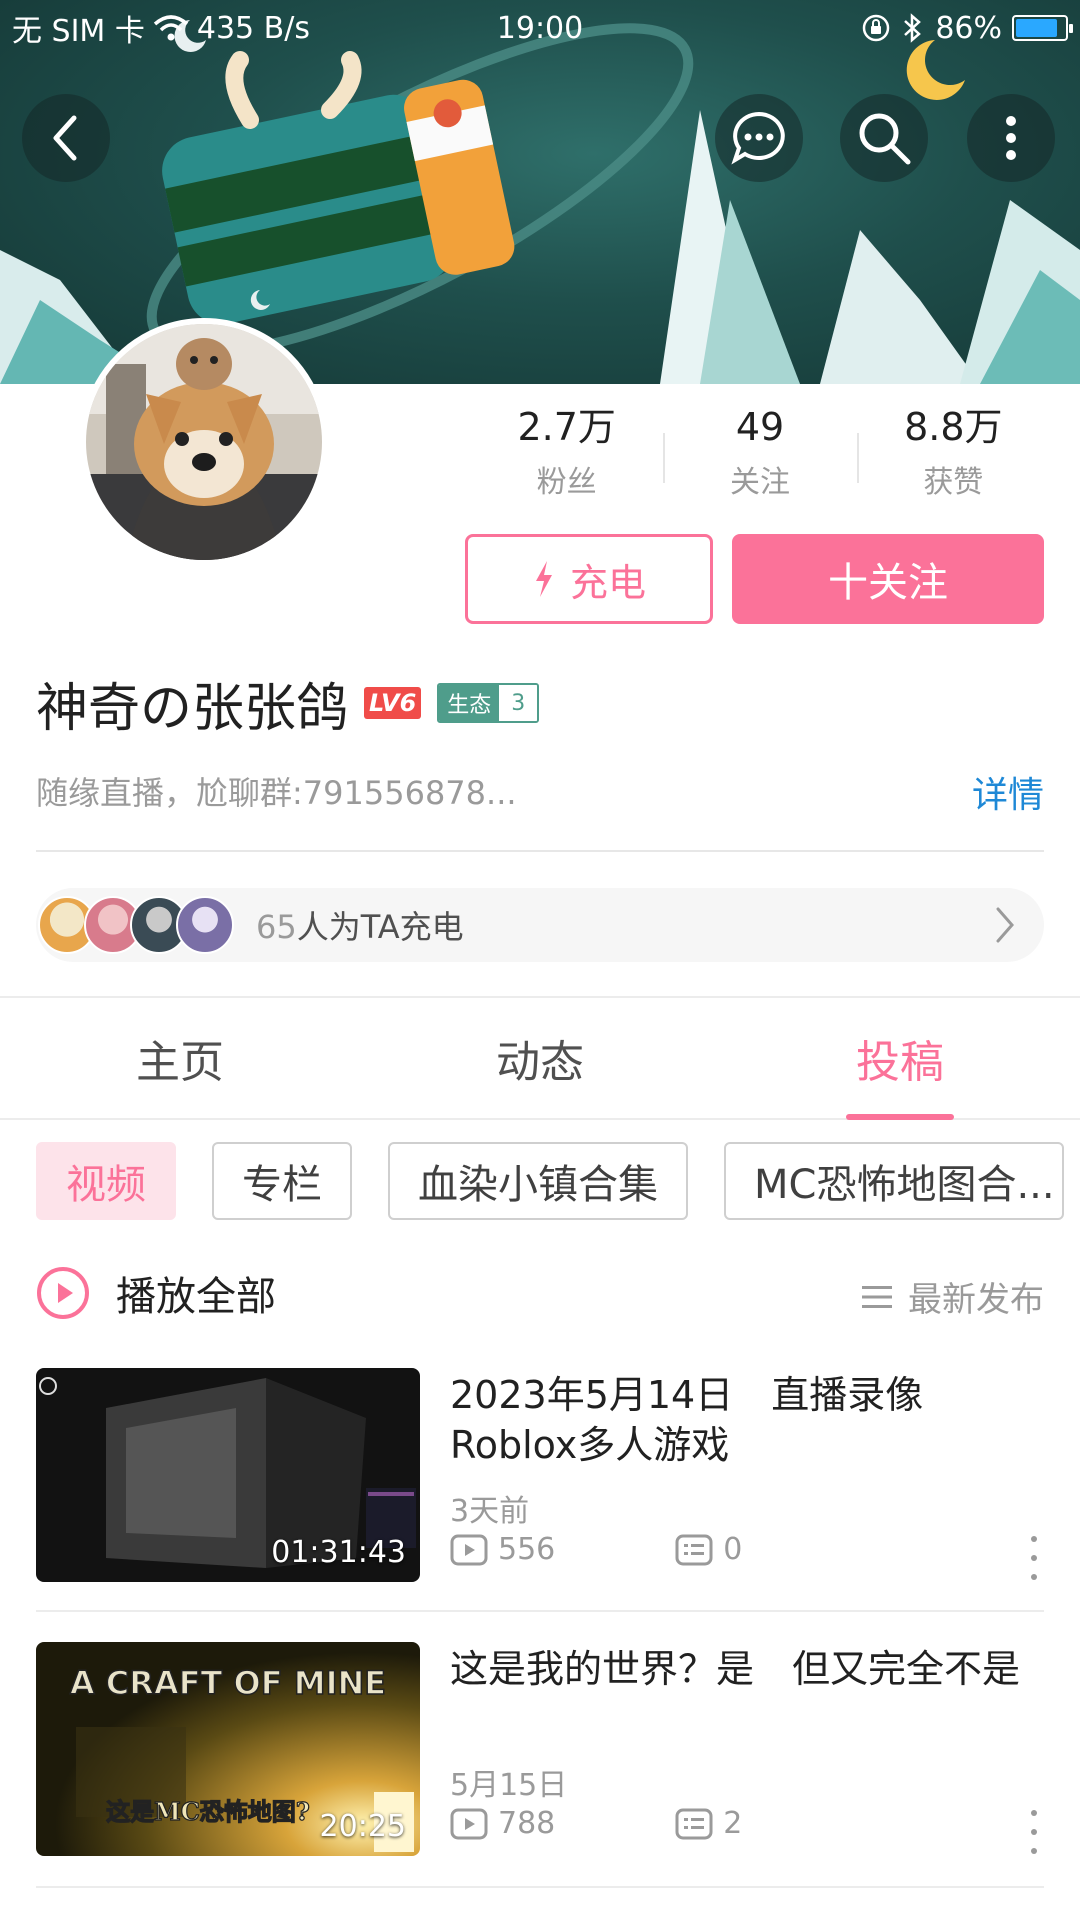 The width and height of the screenshot is (1080, 1920). I want to click on back-arrow-icon, so click(65, 138).